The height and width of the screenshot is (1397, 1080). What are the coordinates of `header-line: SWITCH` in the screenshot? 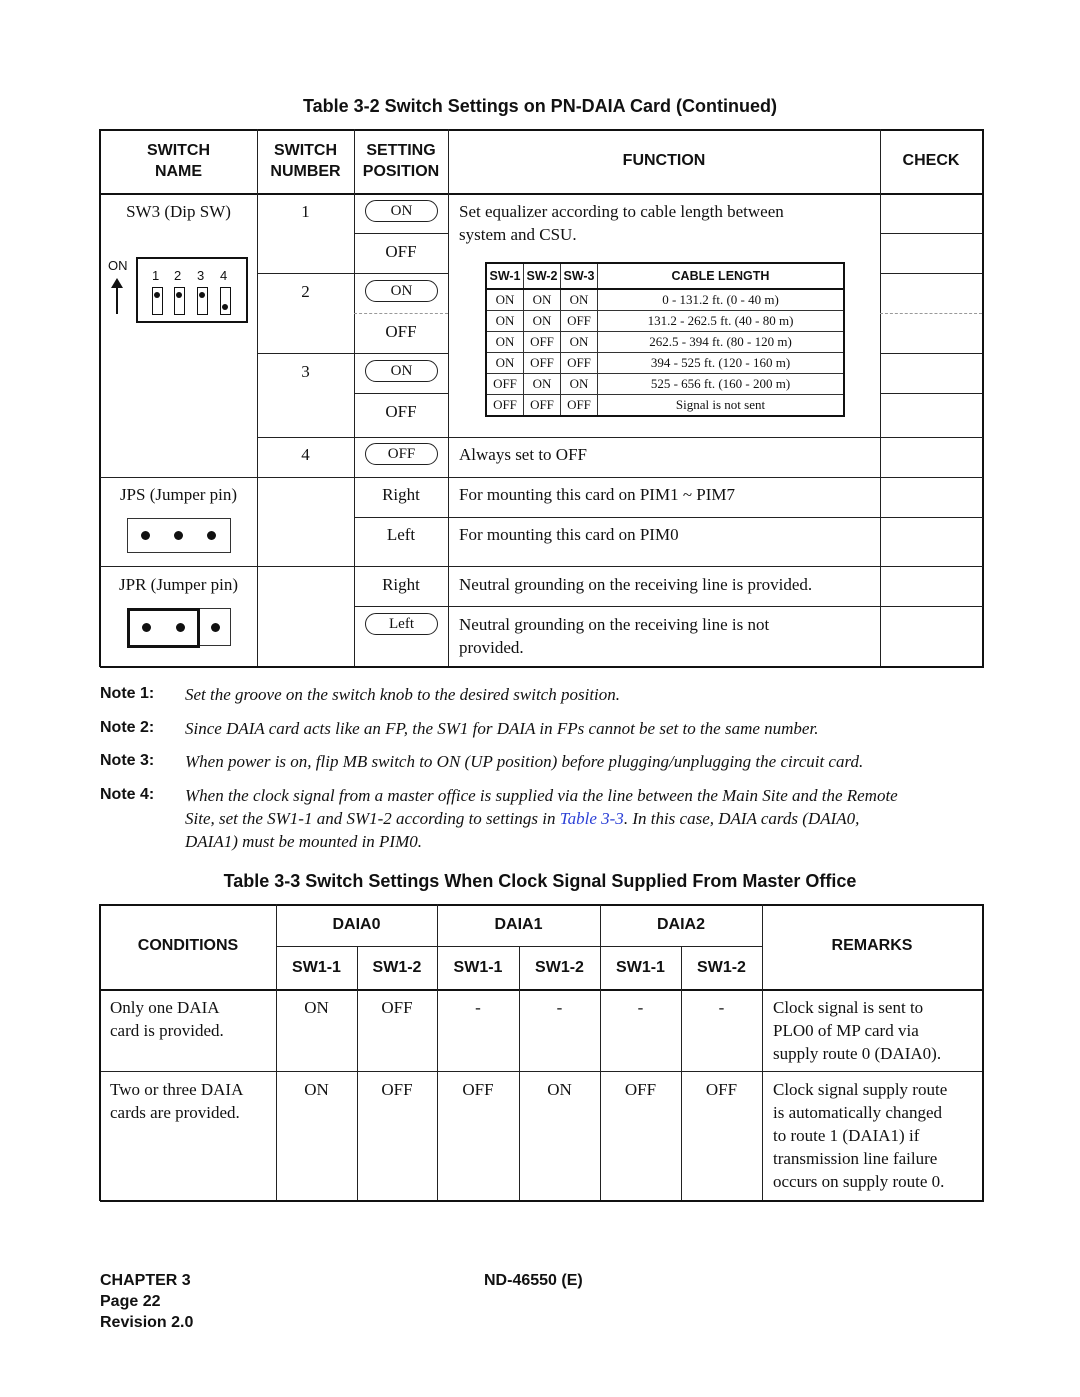 It's located at (178, 150).